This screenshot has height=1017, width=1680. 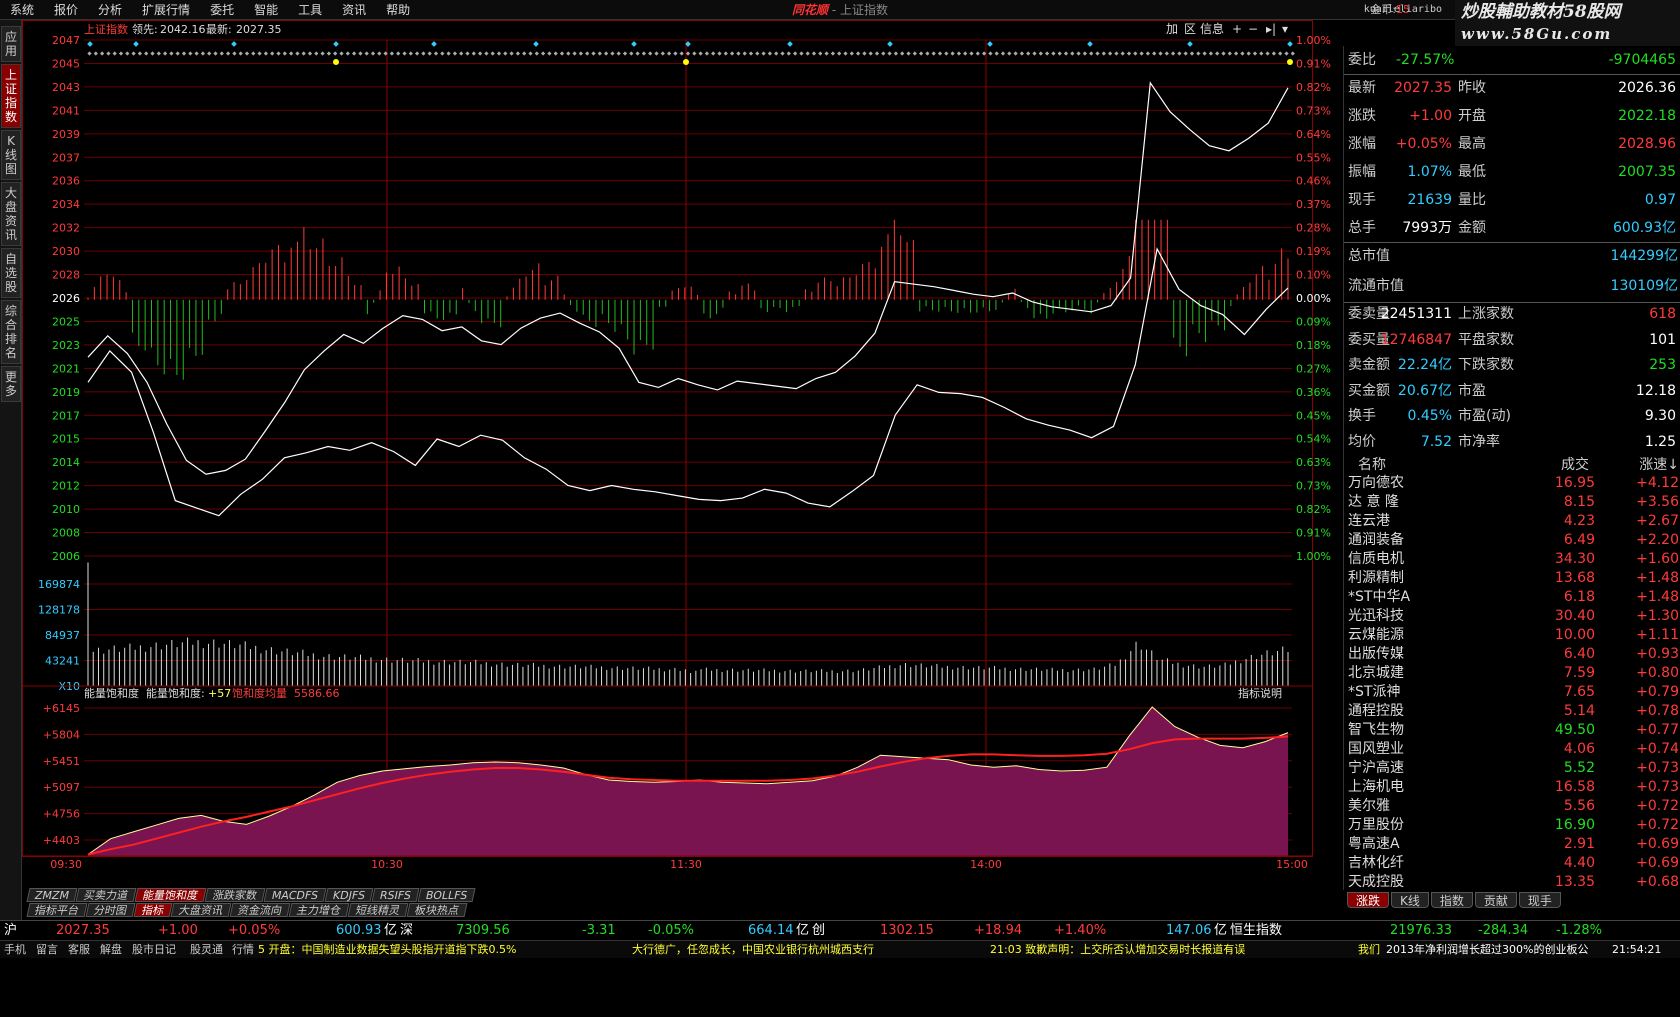 I want to click on stock-row: 天成控股 13.35 +0.68, so click(x=1512, y=882).